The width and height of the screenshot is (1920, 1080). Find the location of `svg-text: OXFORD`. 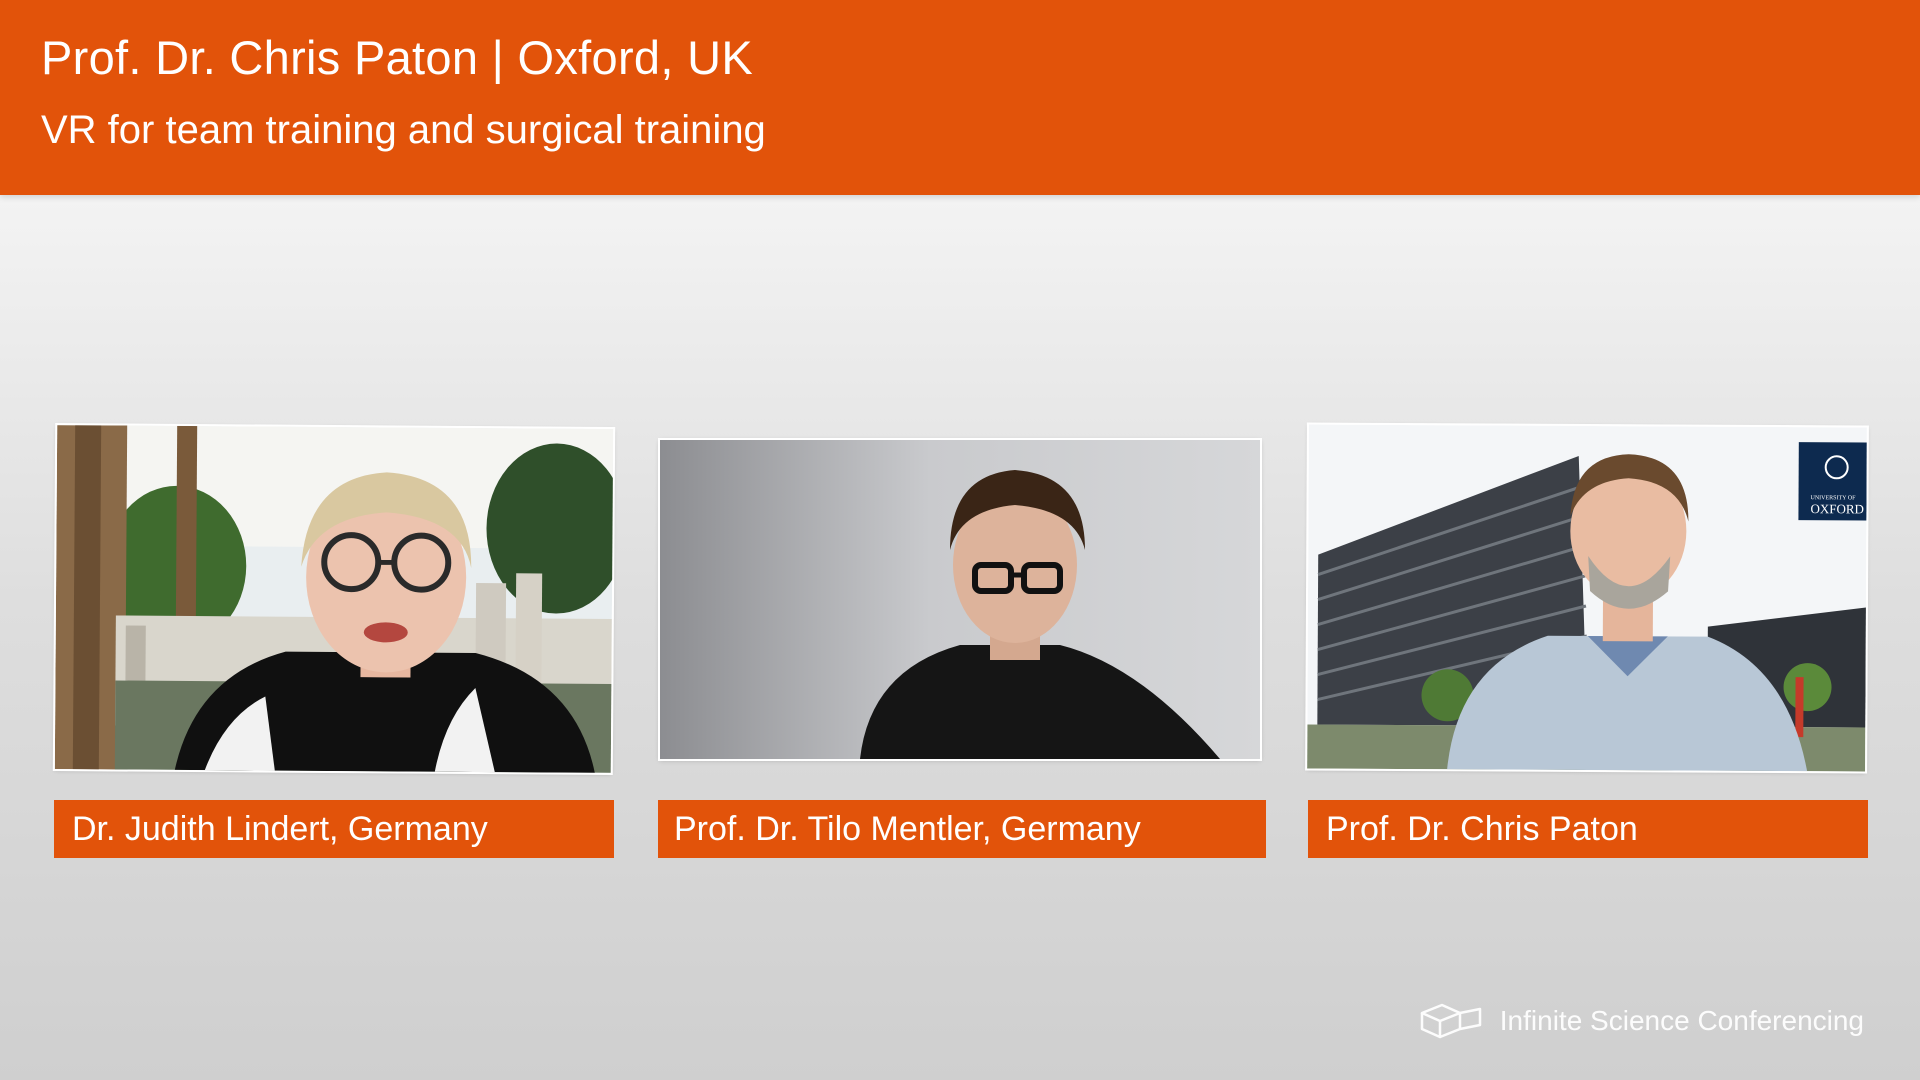

svg-text: OXFORD is located at coordinates (1837, 508).